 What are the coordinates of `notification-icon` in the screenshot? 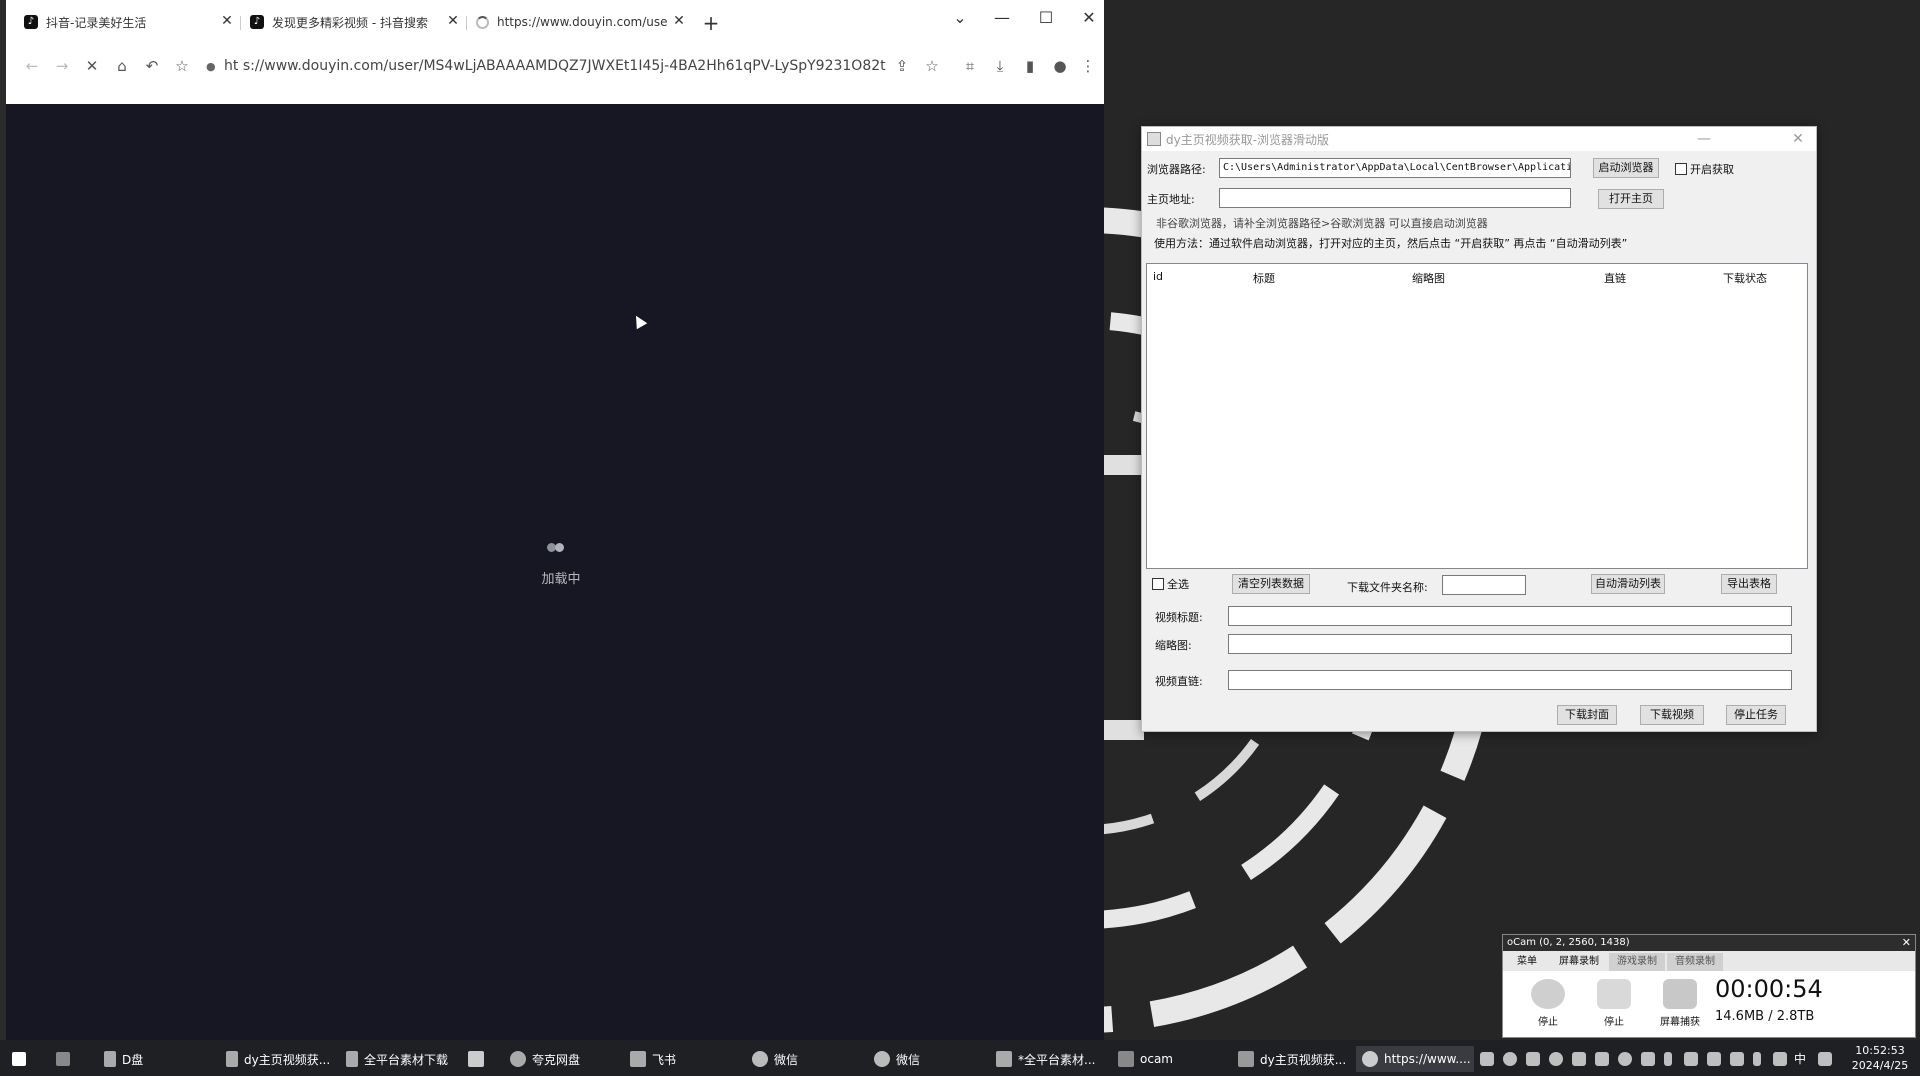 It's located at (1825, 1059).